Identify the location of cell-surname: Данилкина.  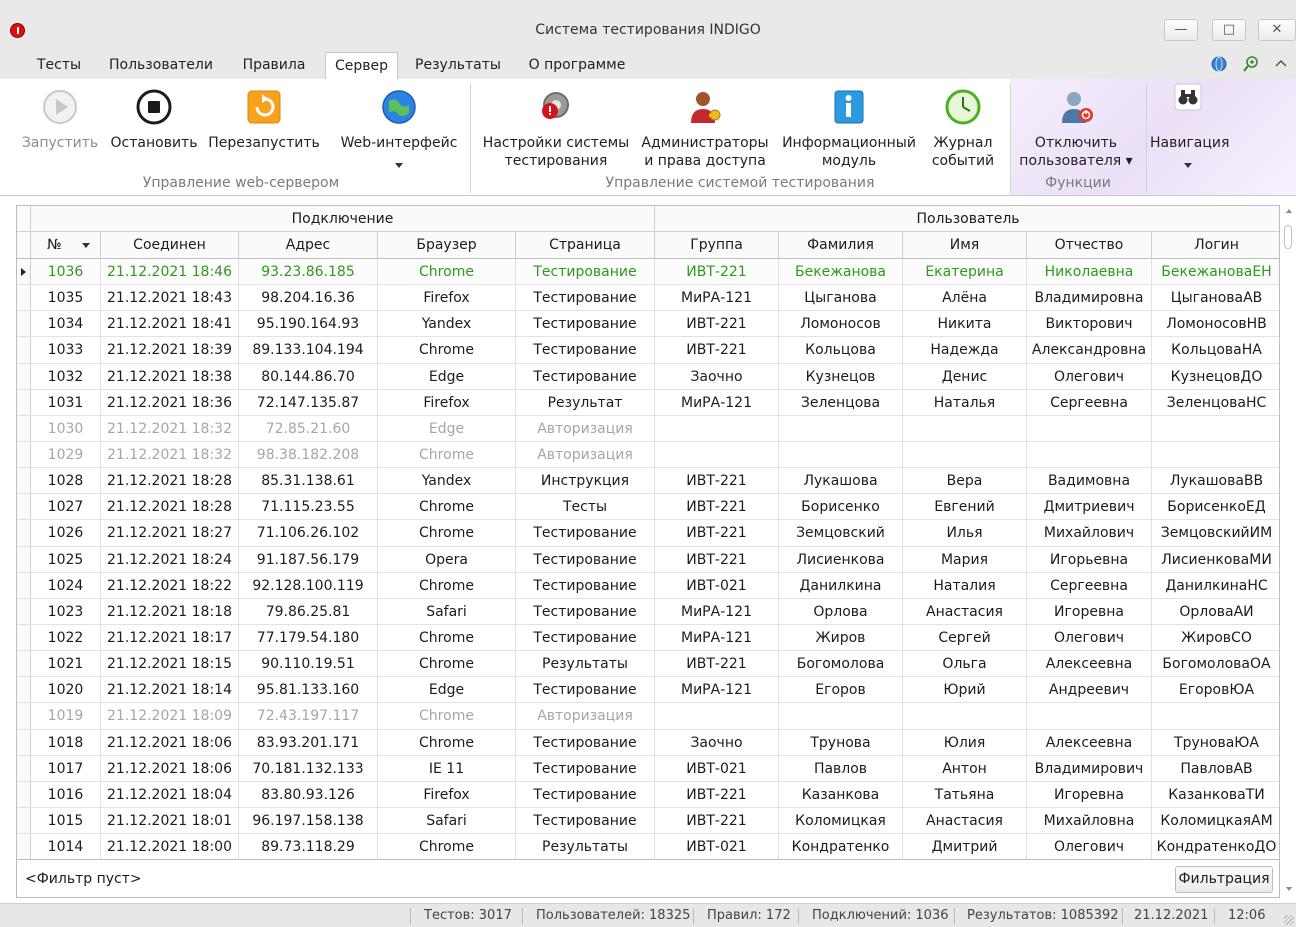
(841, 585).